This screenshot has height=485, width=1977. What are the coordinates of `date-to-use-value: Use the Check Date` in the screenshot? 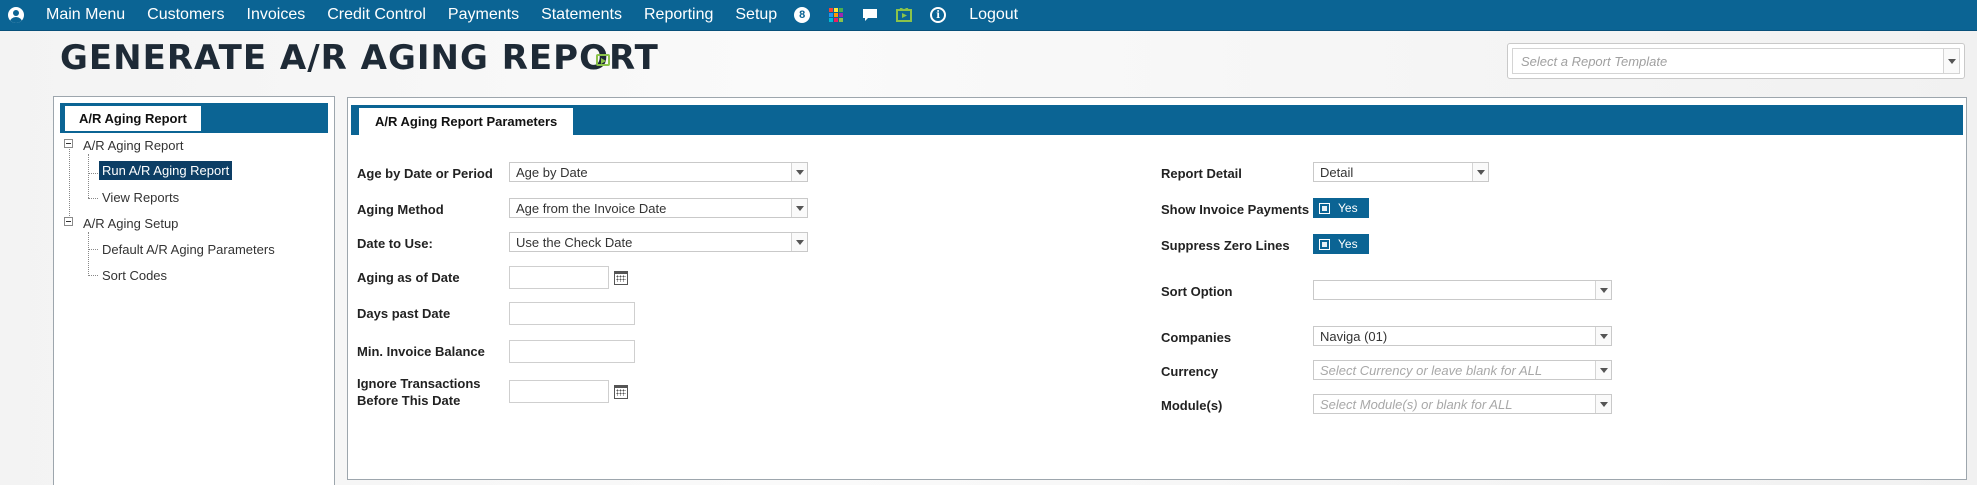 It's located at (574, 242).